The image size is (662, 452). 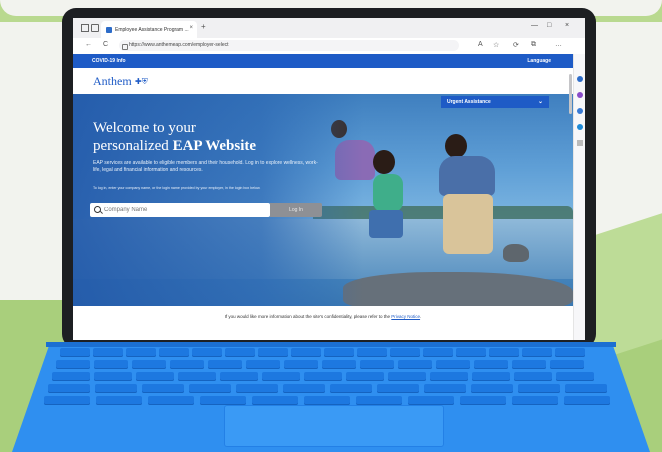 I want to click on login-button: Log In, so click(x=296, y=210).